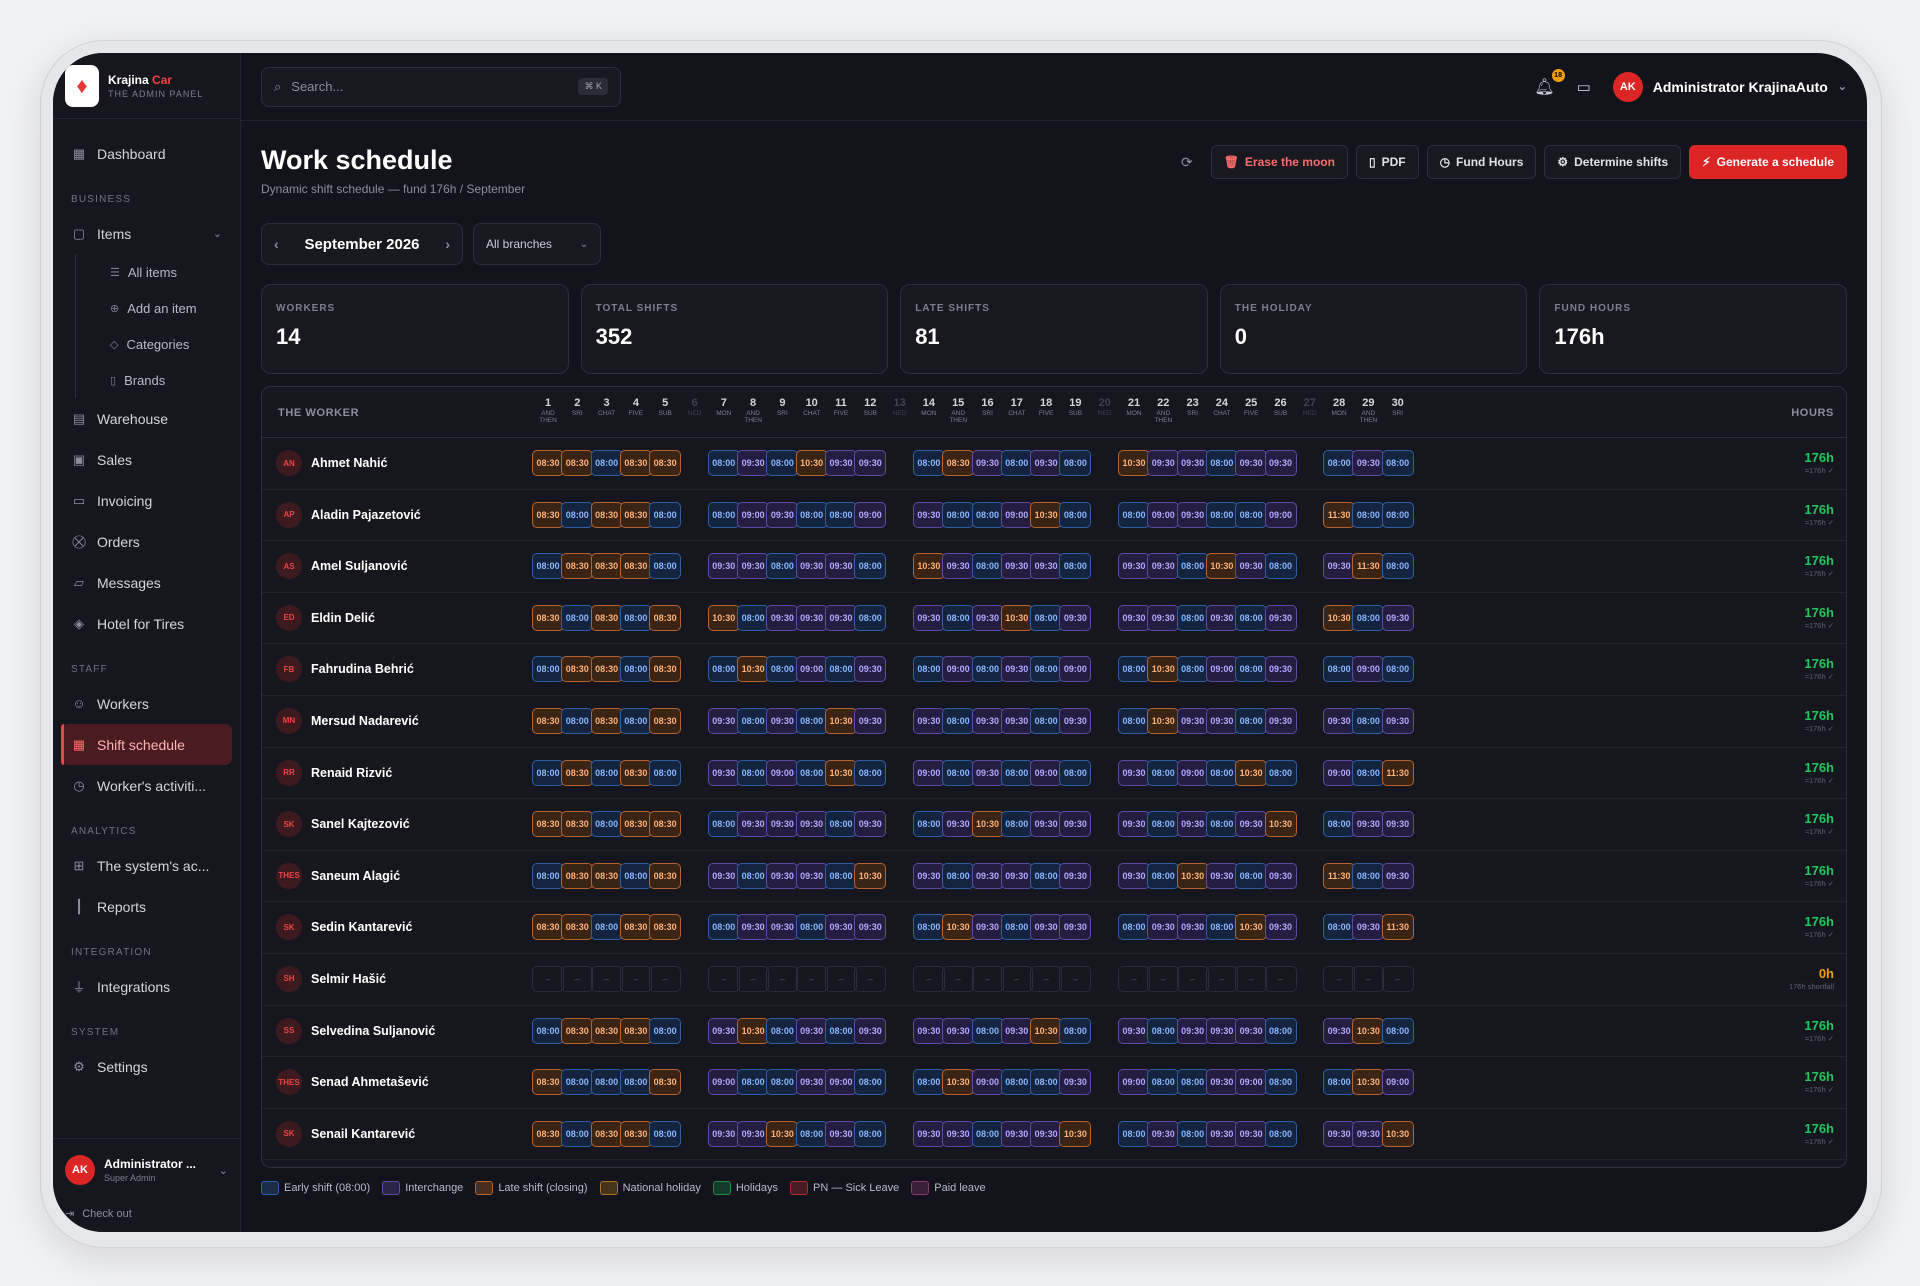 The image size is (1920, 1286). Describe the element at coordinates (146, 1066) in the screenshot. I see `sidebar-item-settings: ⚙ Settings` at that location.